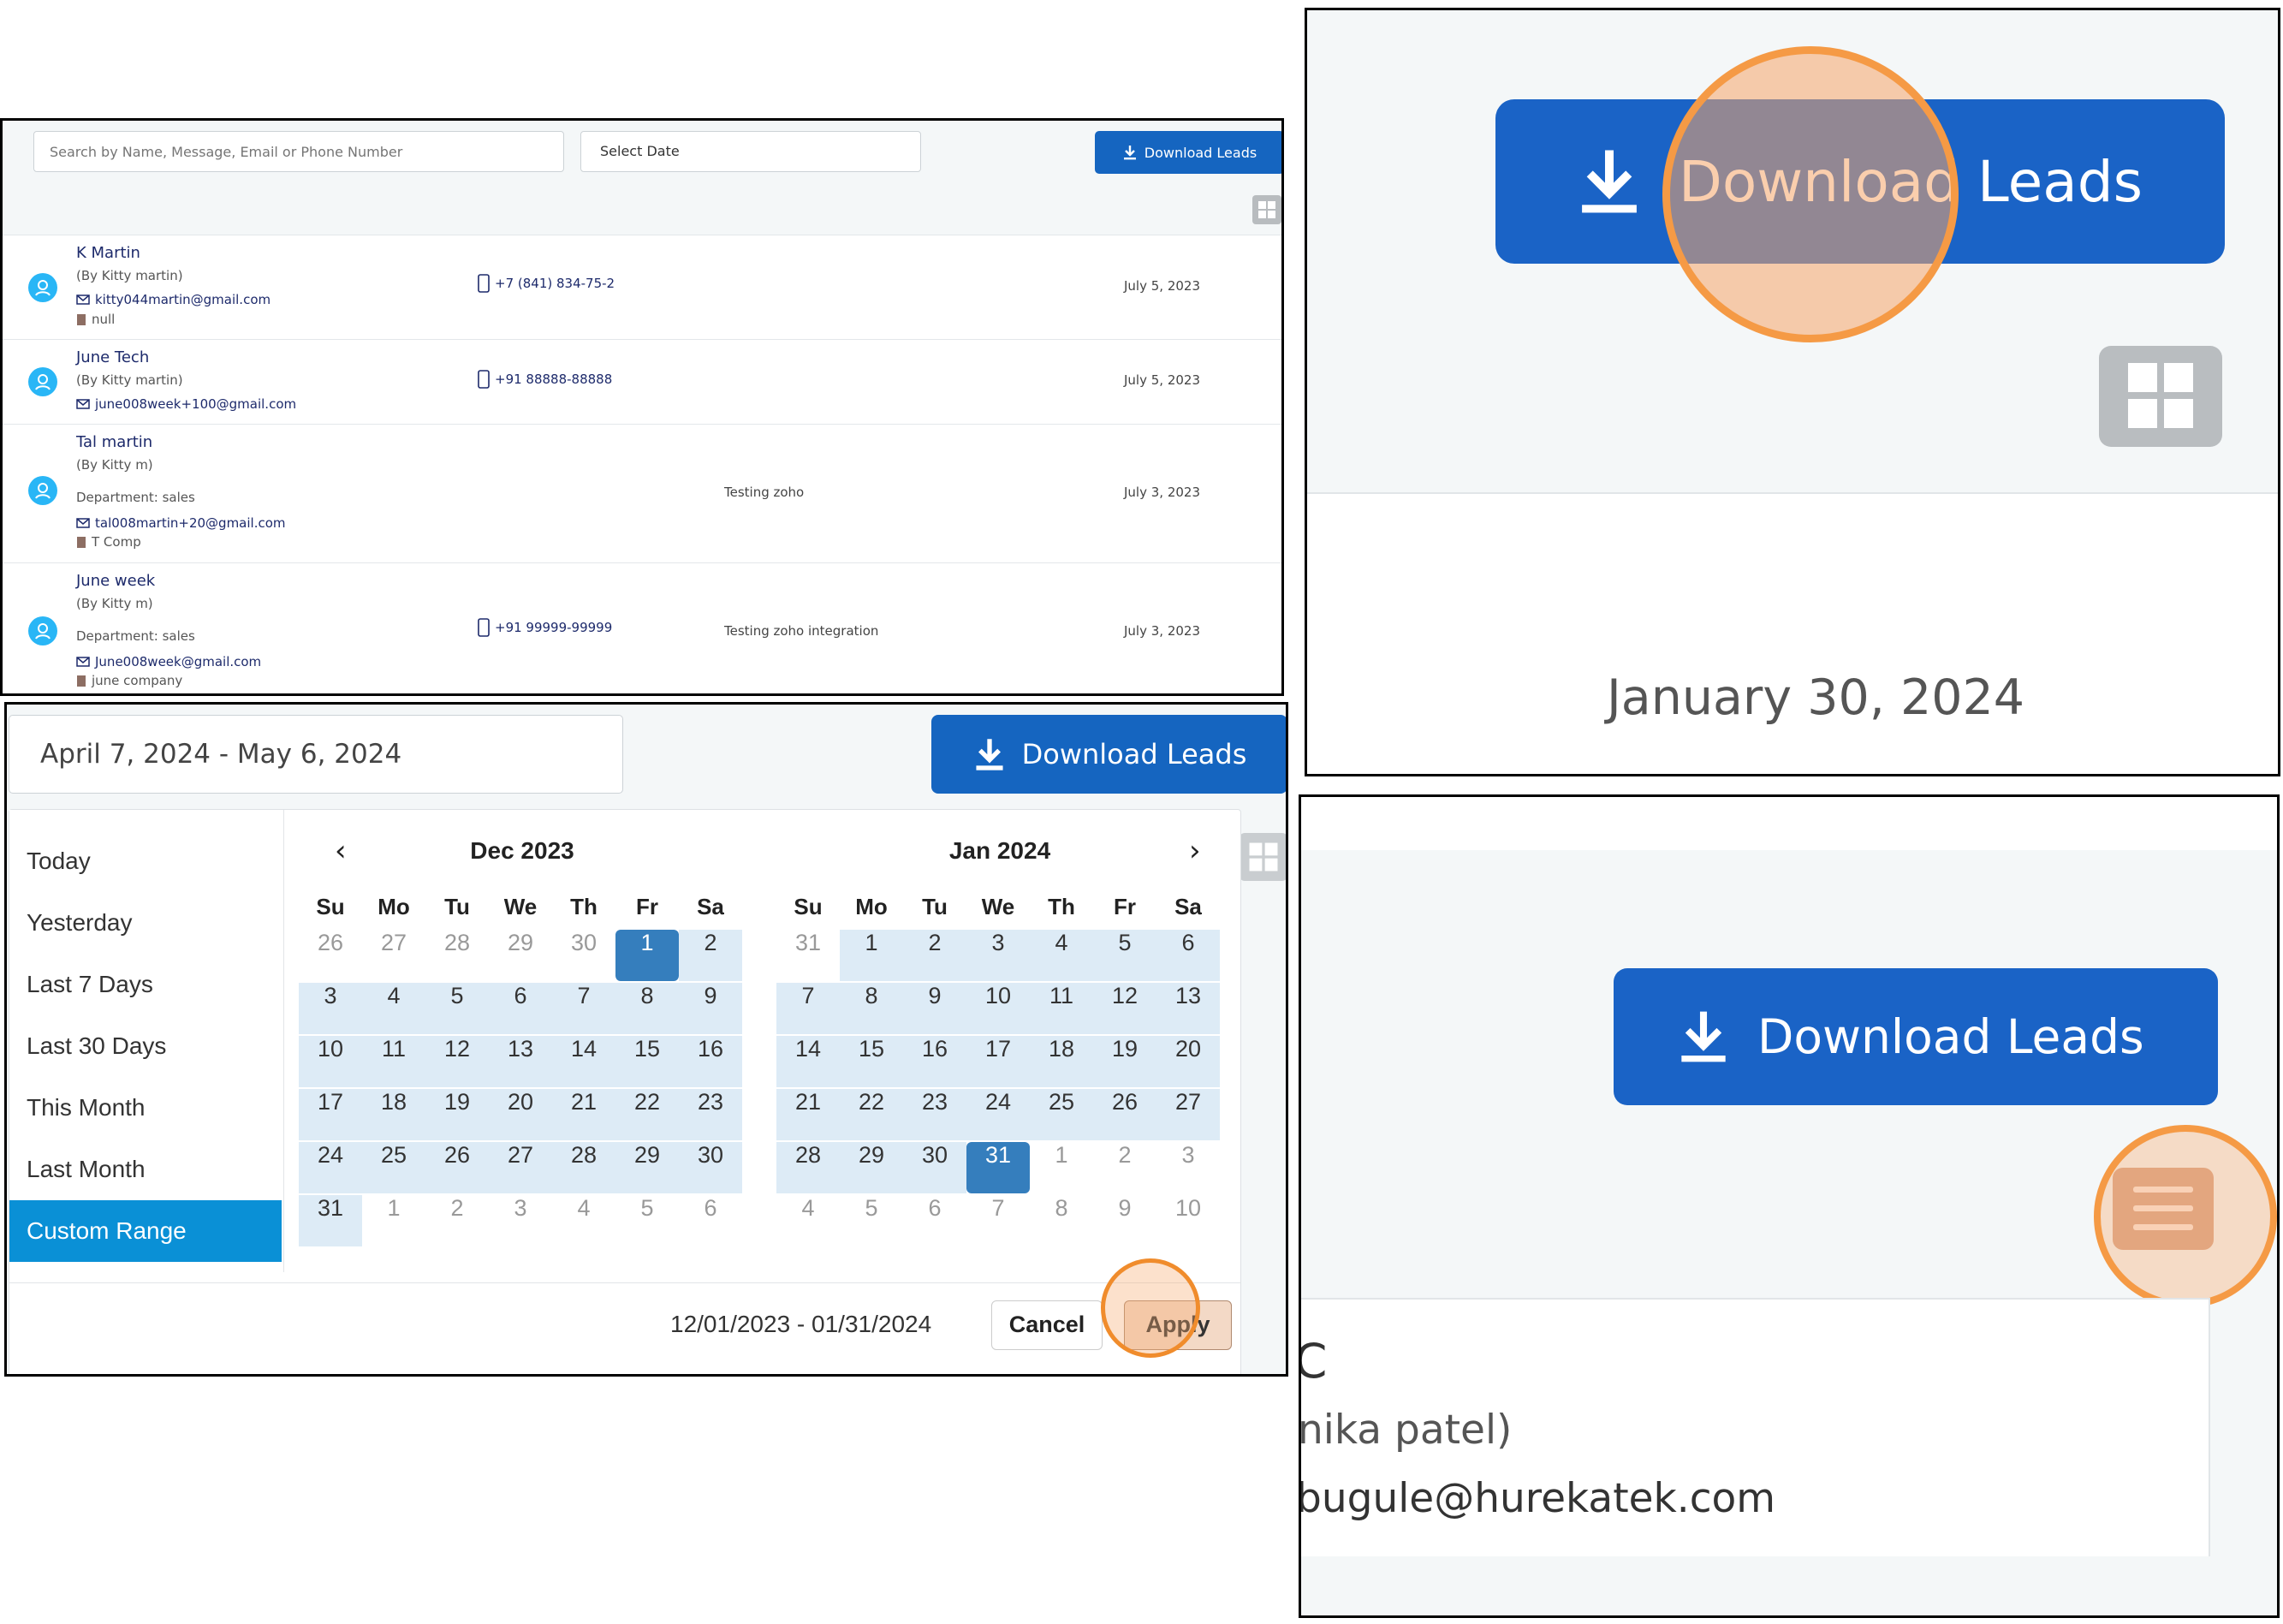 Image resolution: width=2283 pixels, height=1624 pixels. Describe the element at coordinates (145, 861) in the screenshot. I see `range-today: Today` at that location.